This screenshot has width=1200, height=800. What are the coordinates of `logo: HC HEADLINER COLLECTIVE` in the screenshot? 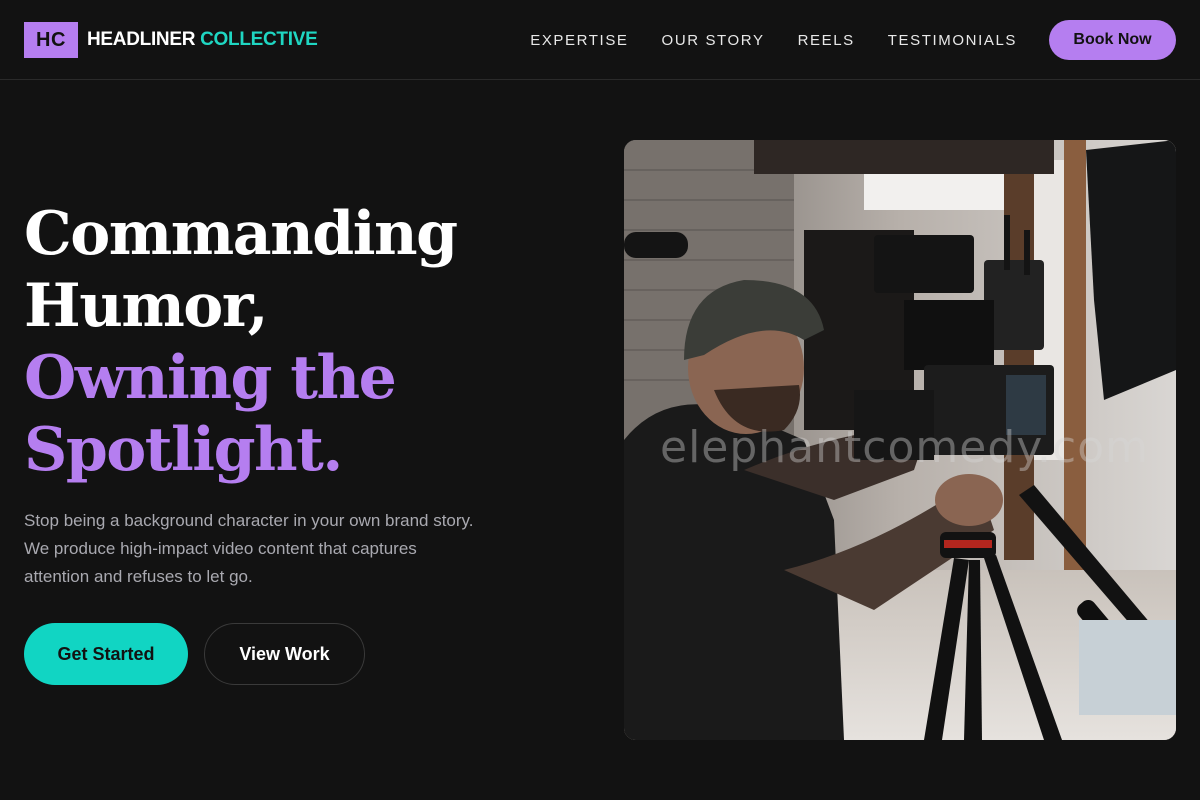 It's located at (171, 40).